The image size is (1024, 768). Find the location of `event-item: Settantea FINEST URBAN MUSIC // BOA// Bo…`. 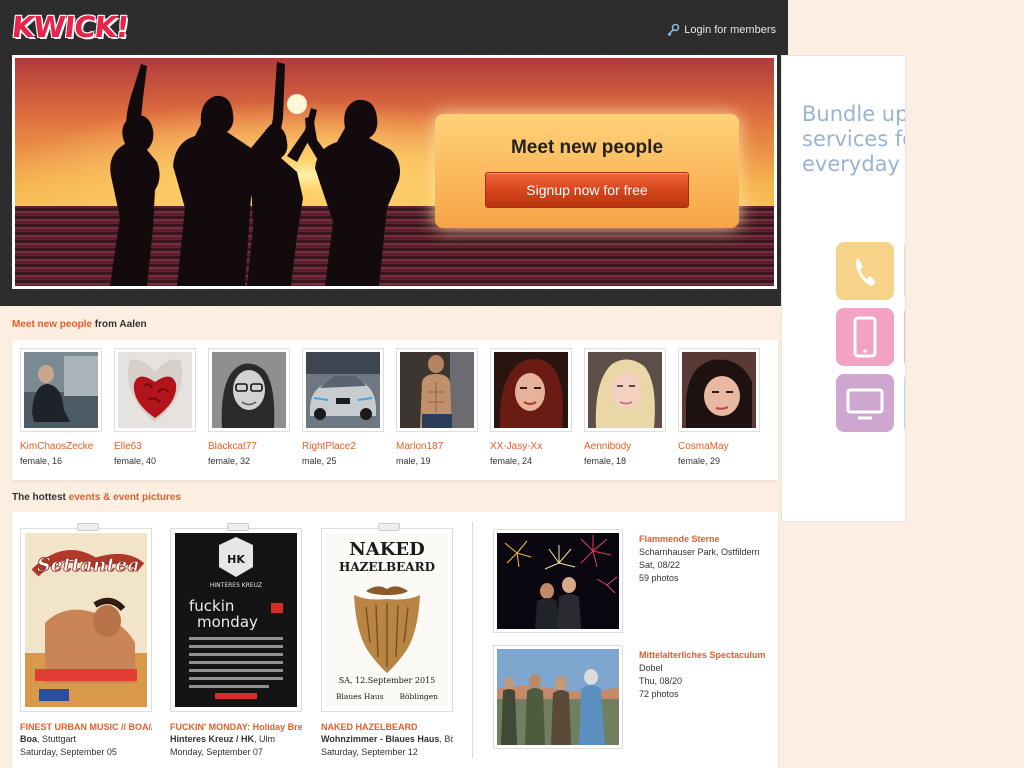

event-item: Settantea FINEST URBAN MUSIC // BOA// Bo… is located at coordinates (86, 640).